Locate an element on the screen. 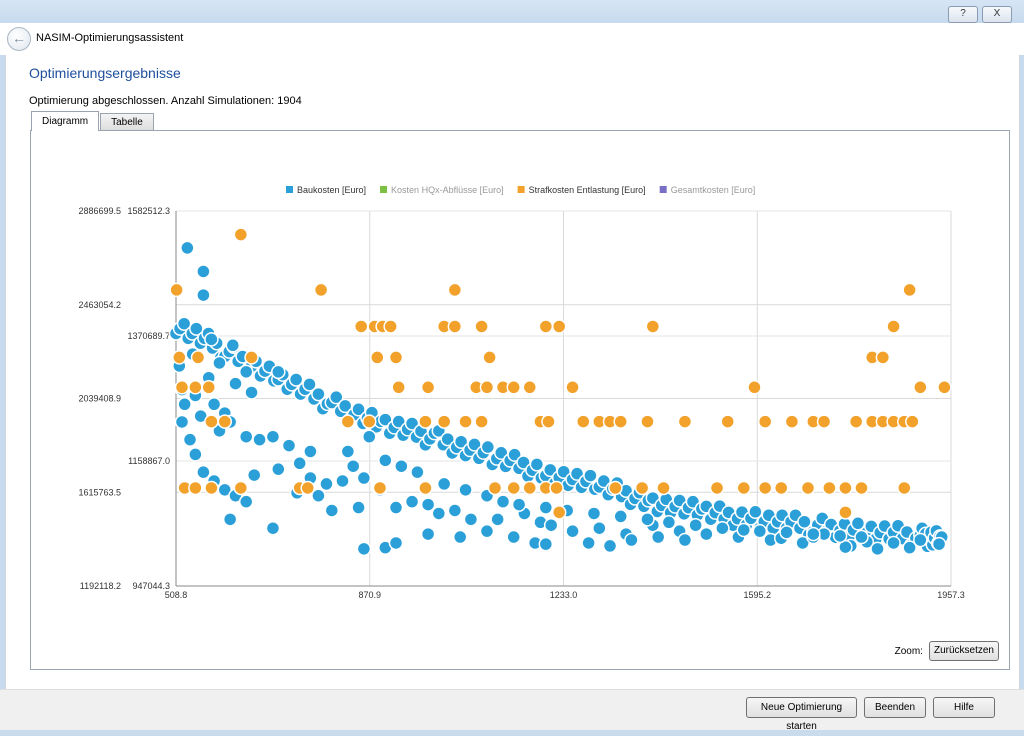 Image resolution: width=1024 pixels, height=736 pixels. zoom-reset-button: Zurücksetzen is located at coordinates (963, 651).